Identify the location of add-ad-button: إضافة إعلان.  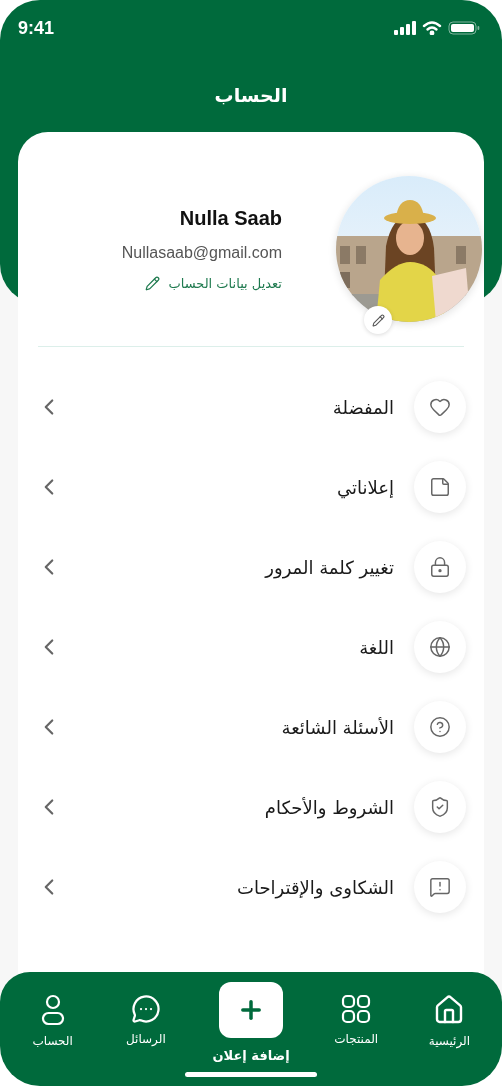
(251, 1022).